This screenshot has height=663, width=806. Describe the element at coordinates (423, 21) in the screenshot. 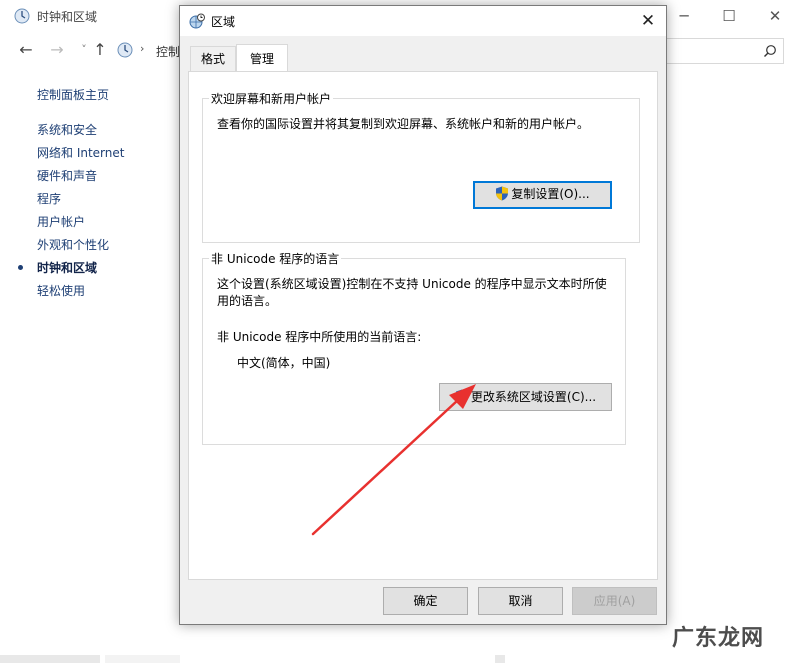

I see `dialog-titlebar: 区域 ✕` at that location.